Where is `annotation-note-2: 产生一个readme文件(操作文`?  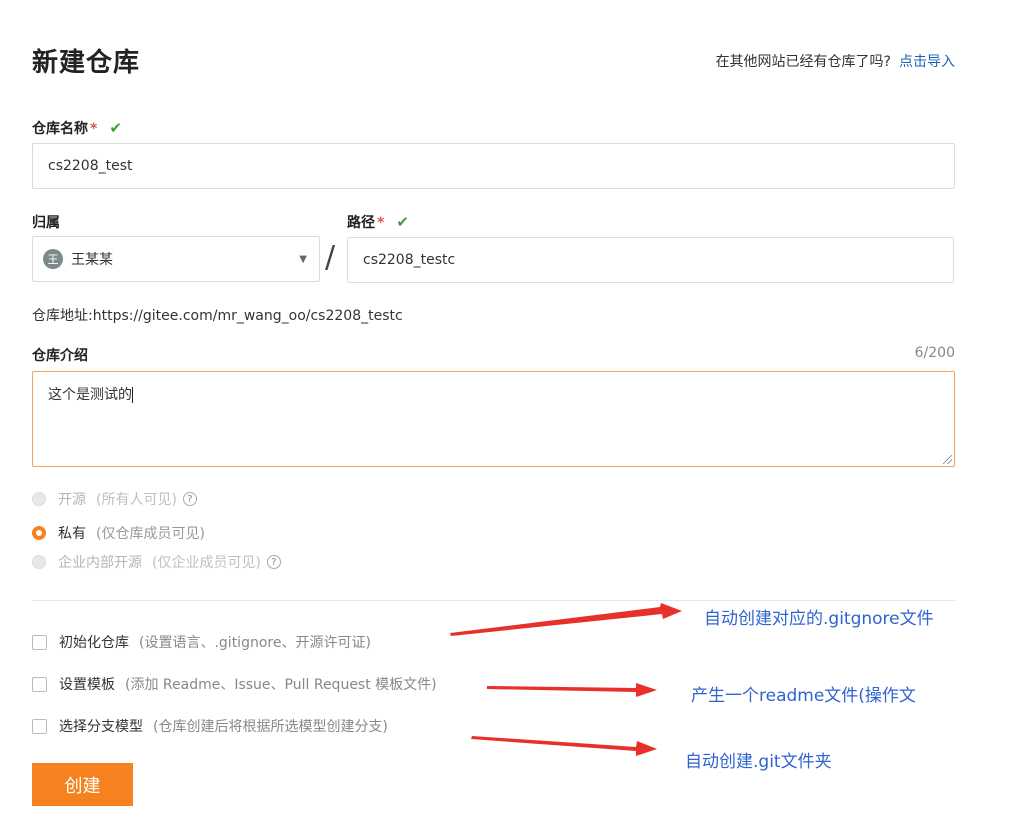 annotation-note-2: 产生一个readme文件(操作文 is located at coordinates (803, 696).